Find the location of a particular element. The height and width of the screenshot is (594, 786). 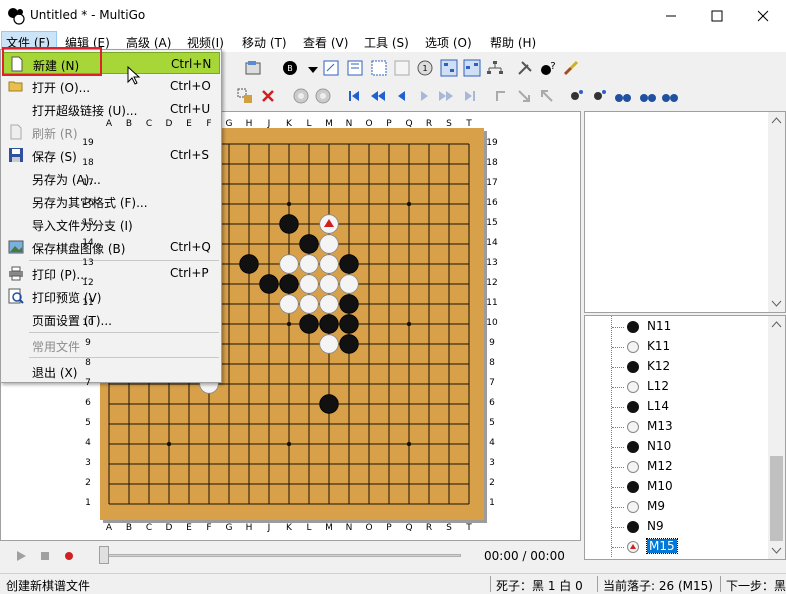

status-hint: 创建新棋谱文件 is located at coordinates (48, 586).